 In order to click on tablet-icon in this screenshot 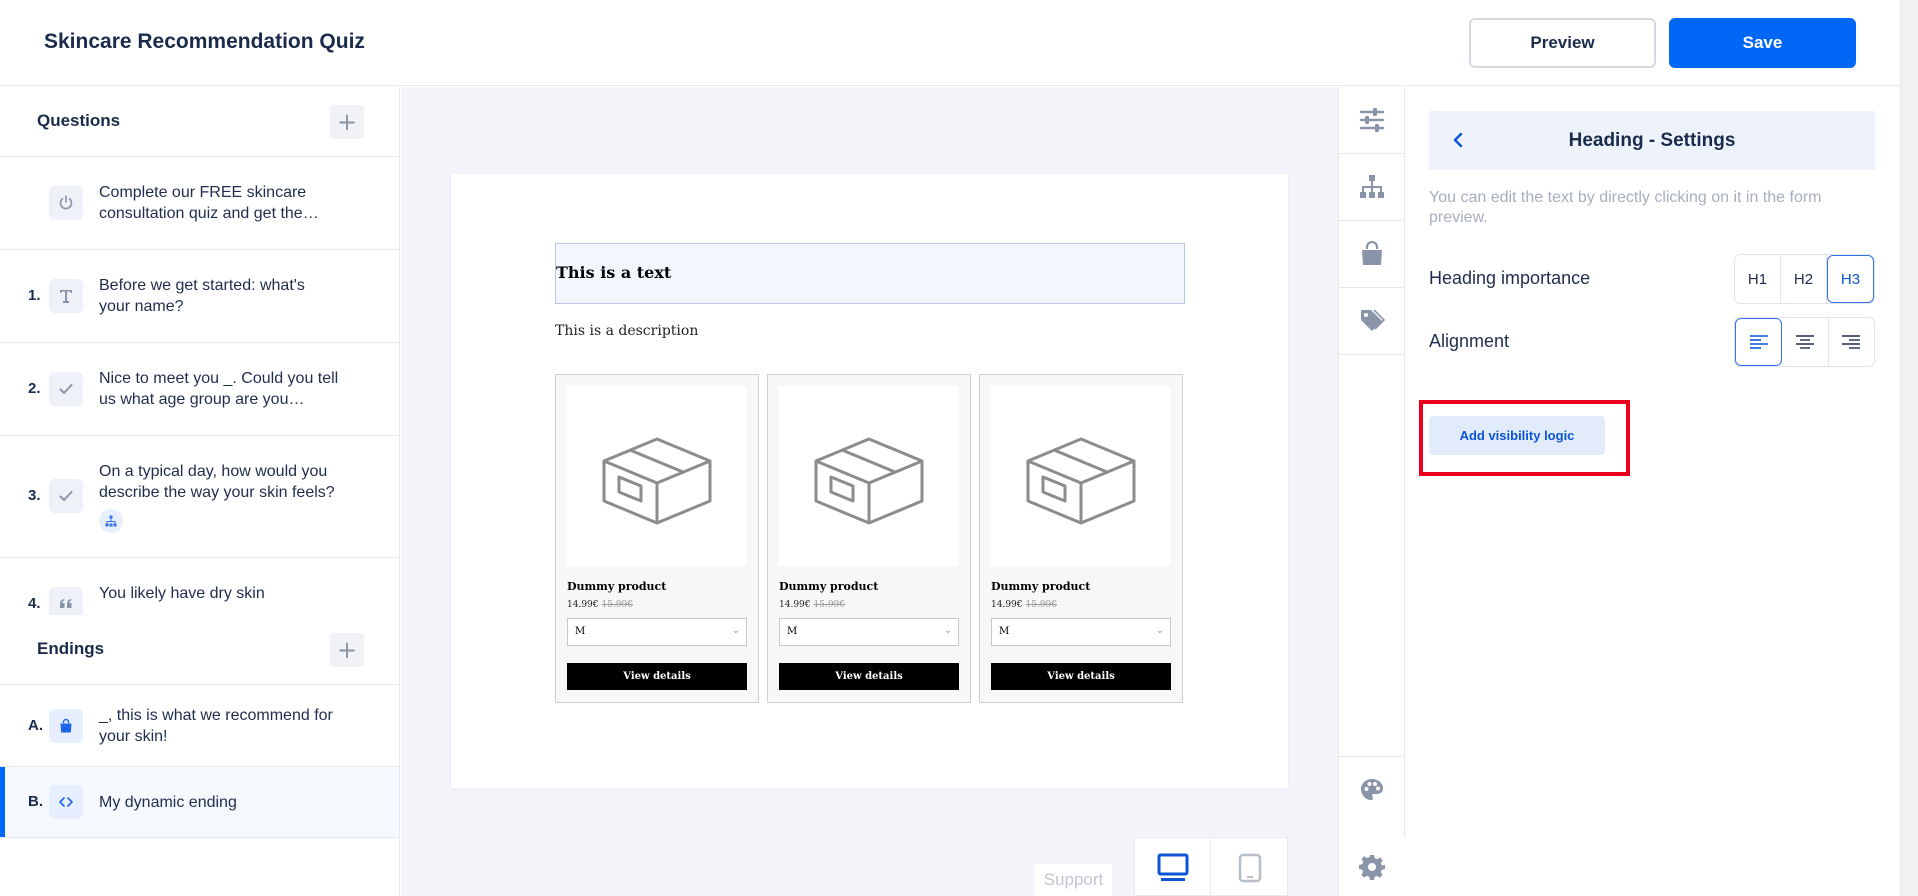, I will do `click(1250, 867)`.